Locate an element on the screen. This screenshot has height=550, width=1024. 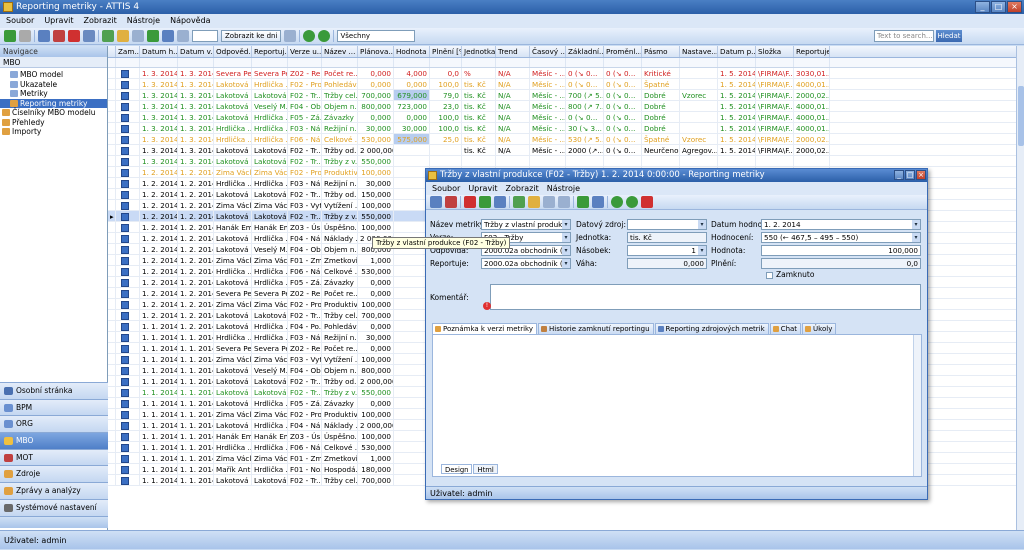
delete-icon is located at coordinates (74, 36).